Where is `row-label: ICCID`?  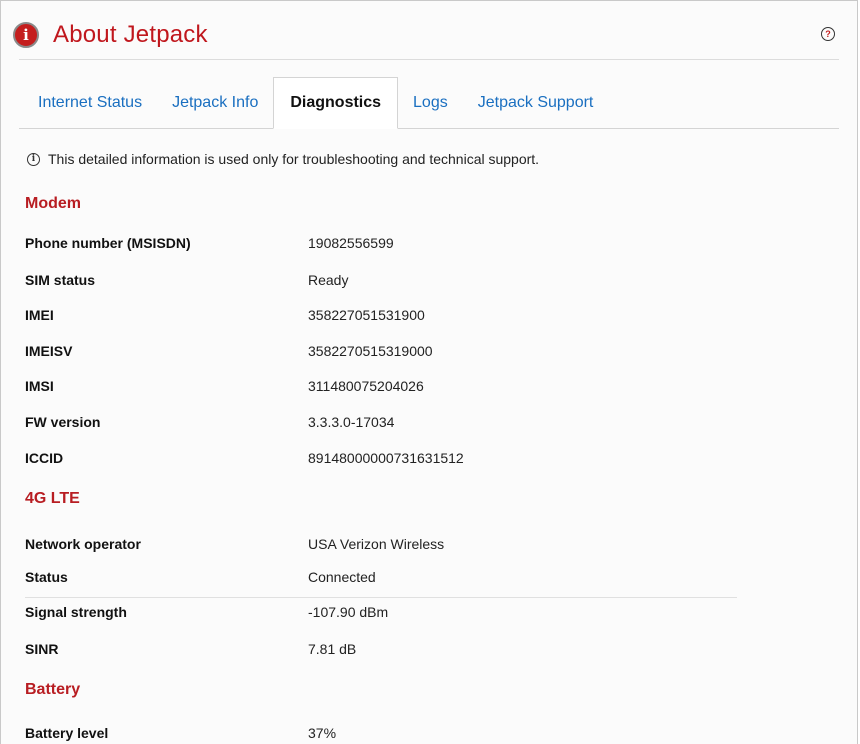
row-label: ICCID is located at coordinates (44, 458).